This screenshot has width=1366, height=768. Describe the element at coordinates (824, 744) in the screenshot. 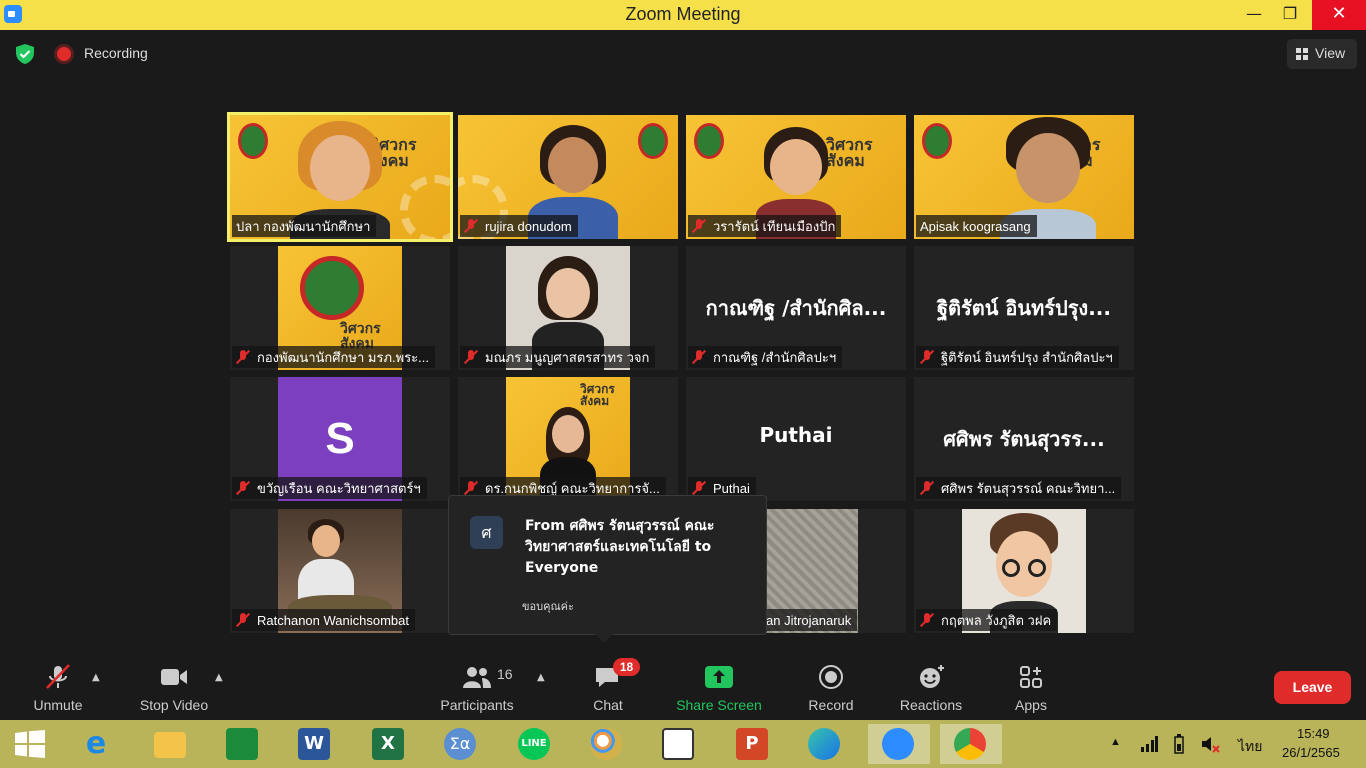

I see `taskbar-edge` at that location.